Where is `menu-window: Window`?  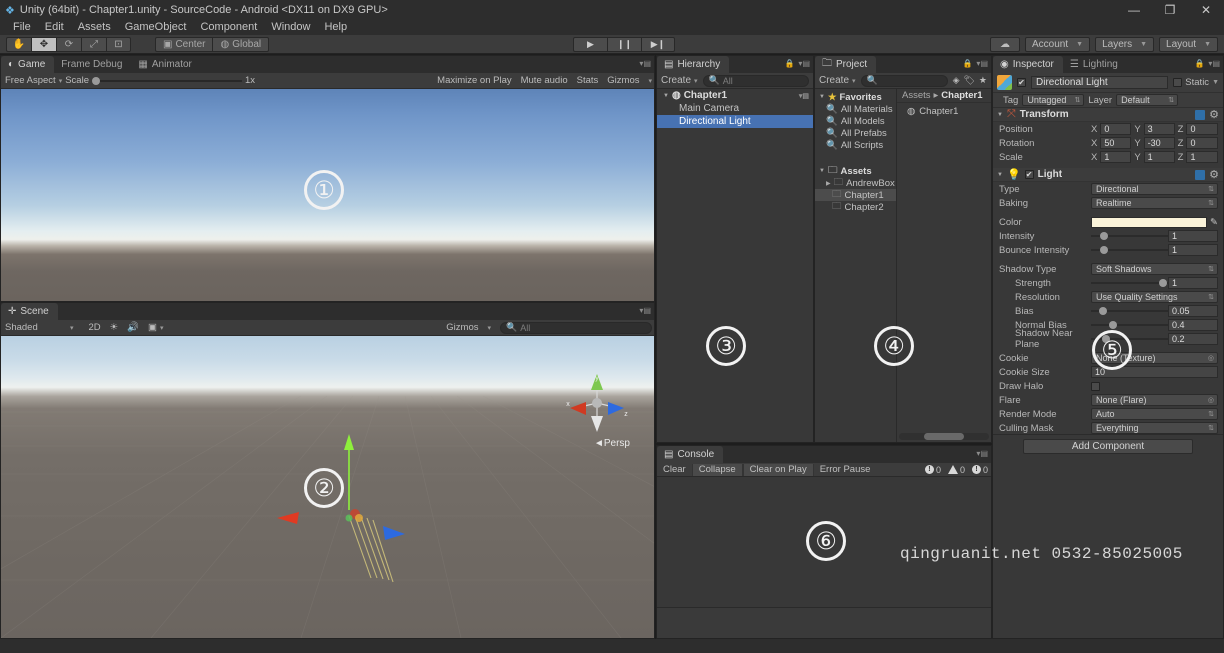 menu-window: Window is located at coordinates (290, 27).